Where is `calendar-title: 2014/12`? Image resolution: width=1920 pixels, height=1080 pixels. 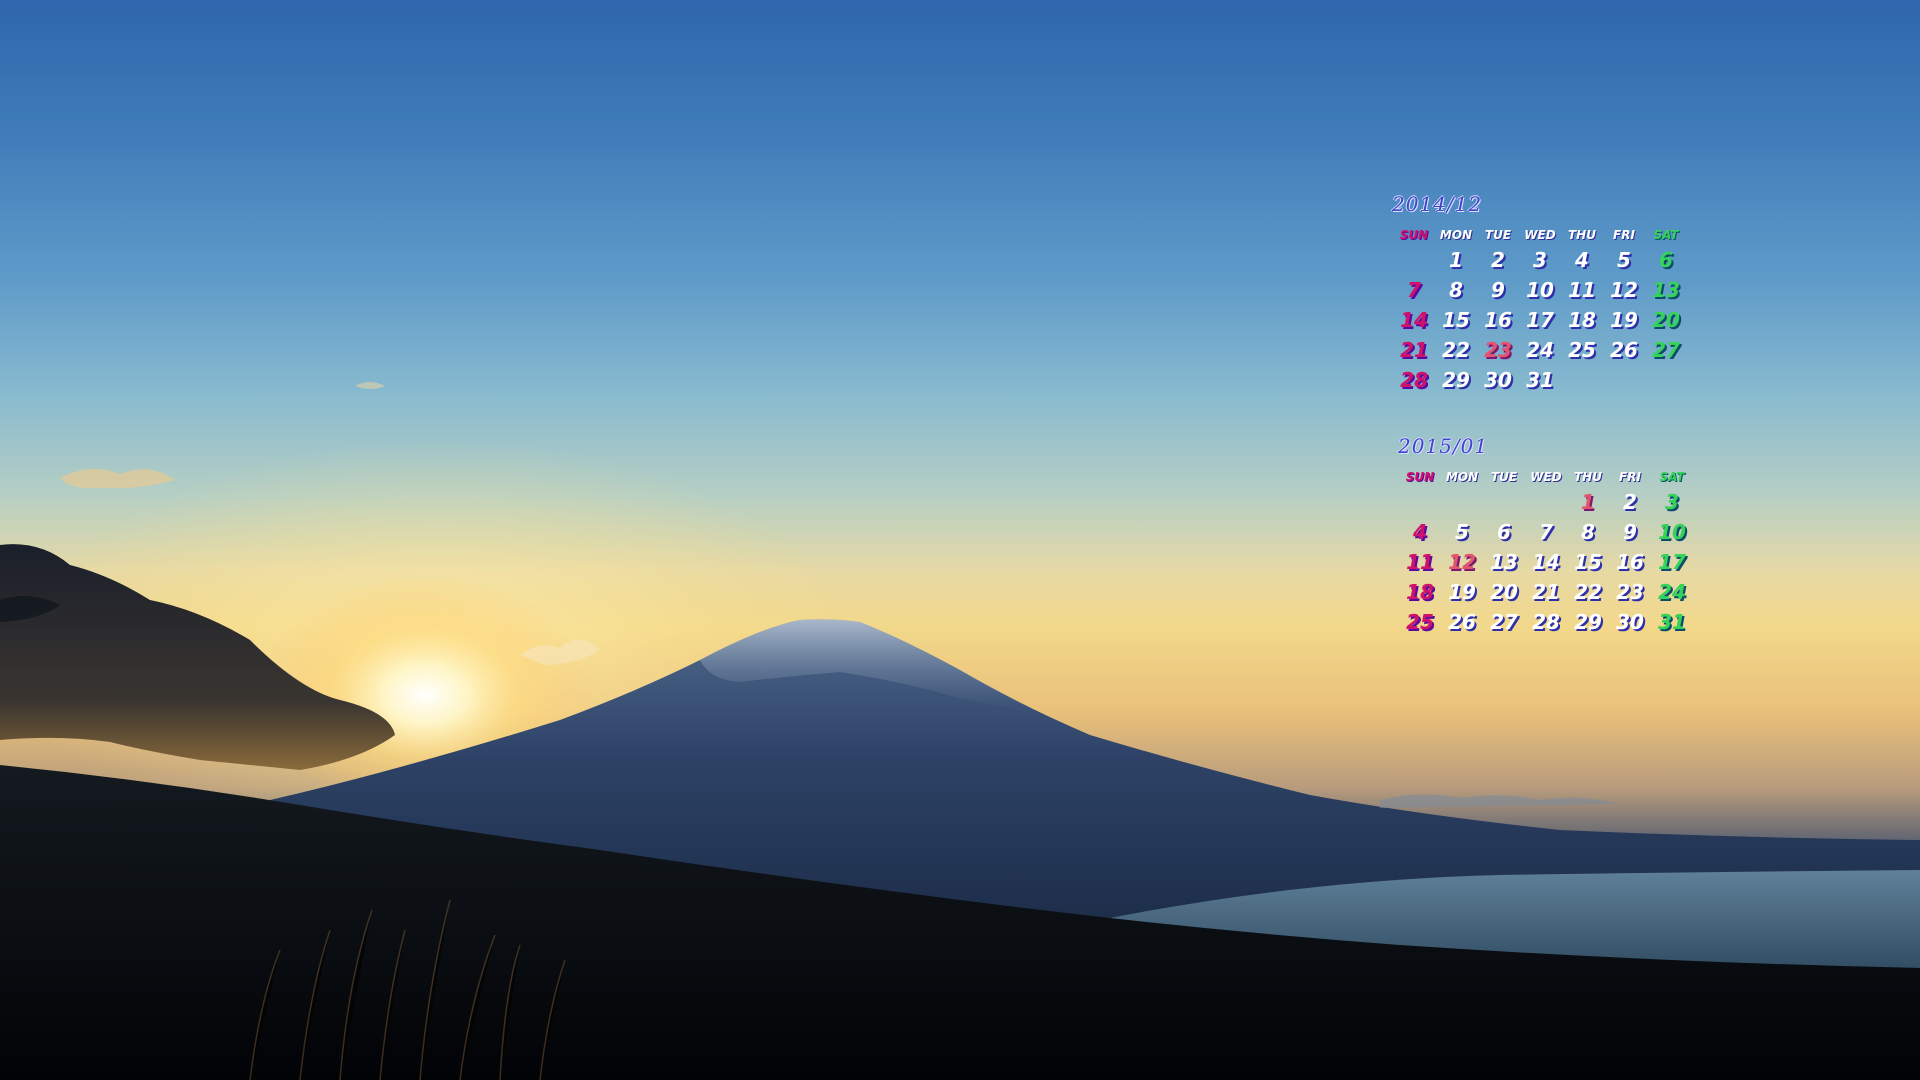
calendar-title: 2014/12 is located at coordinates (1437, 204).